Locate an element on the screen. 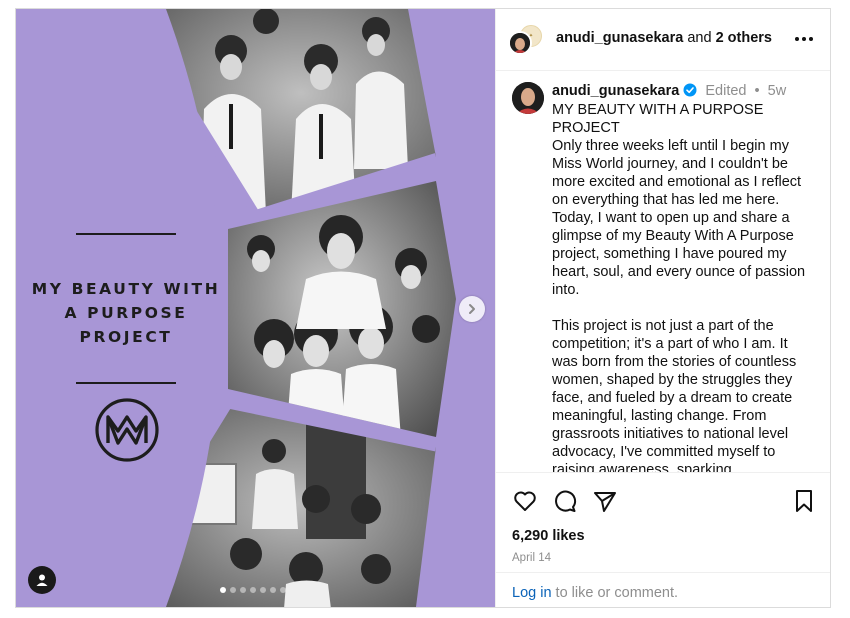 Image resolution: width=850 pixels, height=618 pixels. post-authors: anudi_gunasekara and 2 others is located at coordinates (664, 38).